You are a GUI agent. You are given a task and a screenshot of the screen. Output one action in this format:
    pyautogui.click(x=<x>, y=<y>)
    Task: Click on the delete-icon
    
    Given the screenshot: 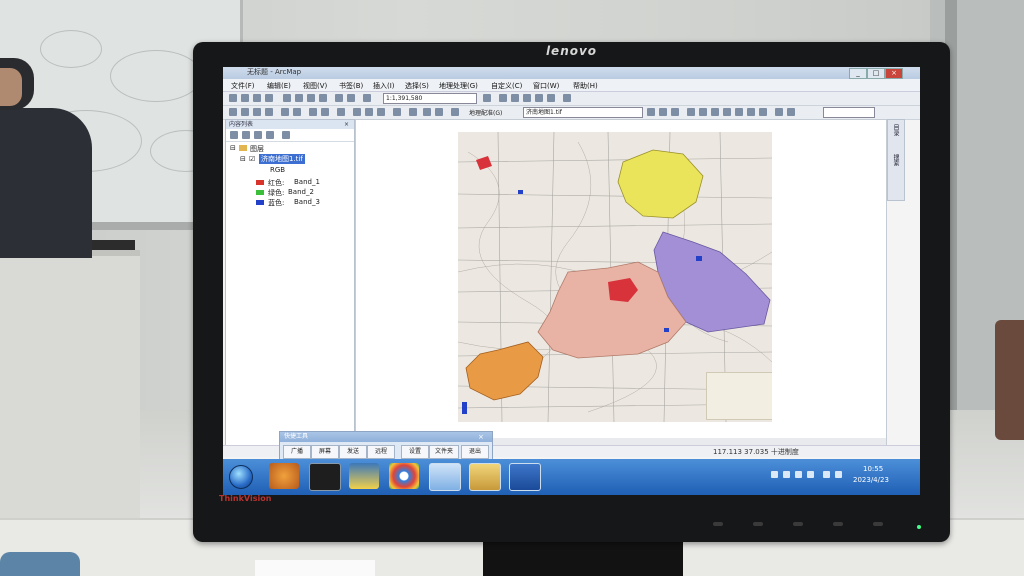 What is the action you would take?
    pyautogui.click(x=323, y=98)
    